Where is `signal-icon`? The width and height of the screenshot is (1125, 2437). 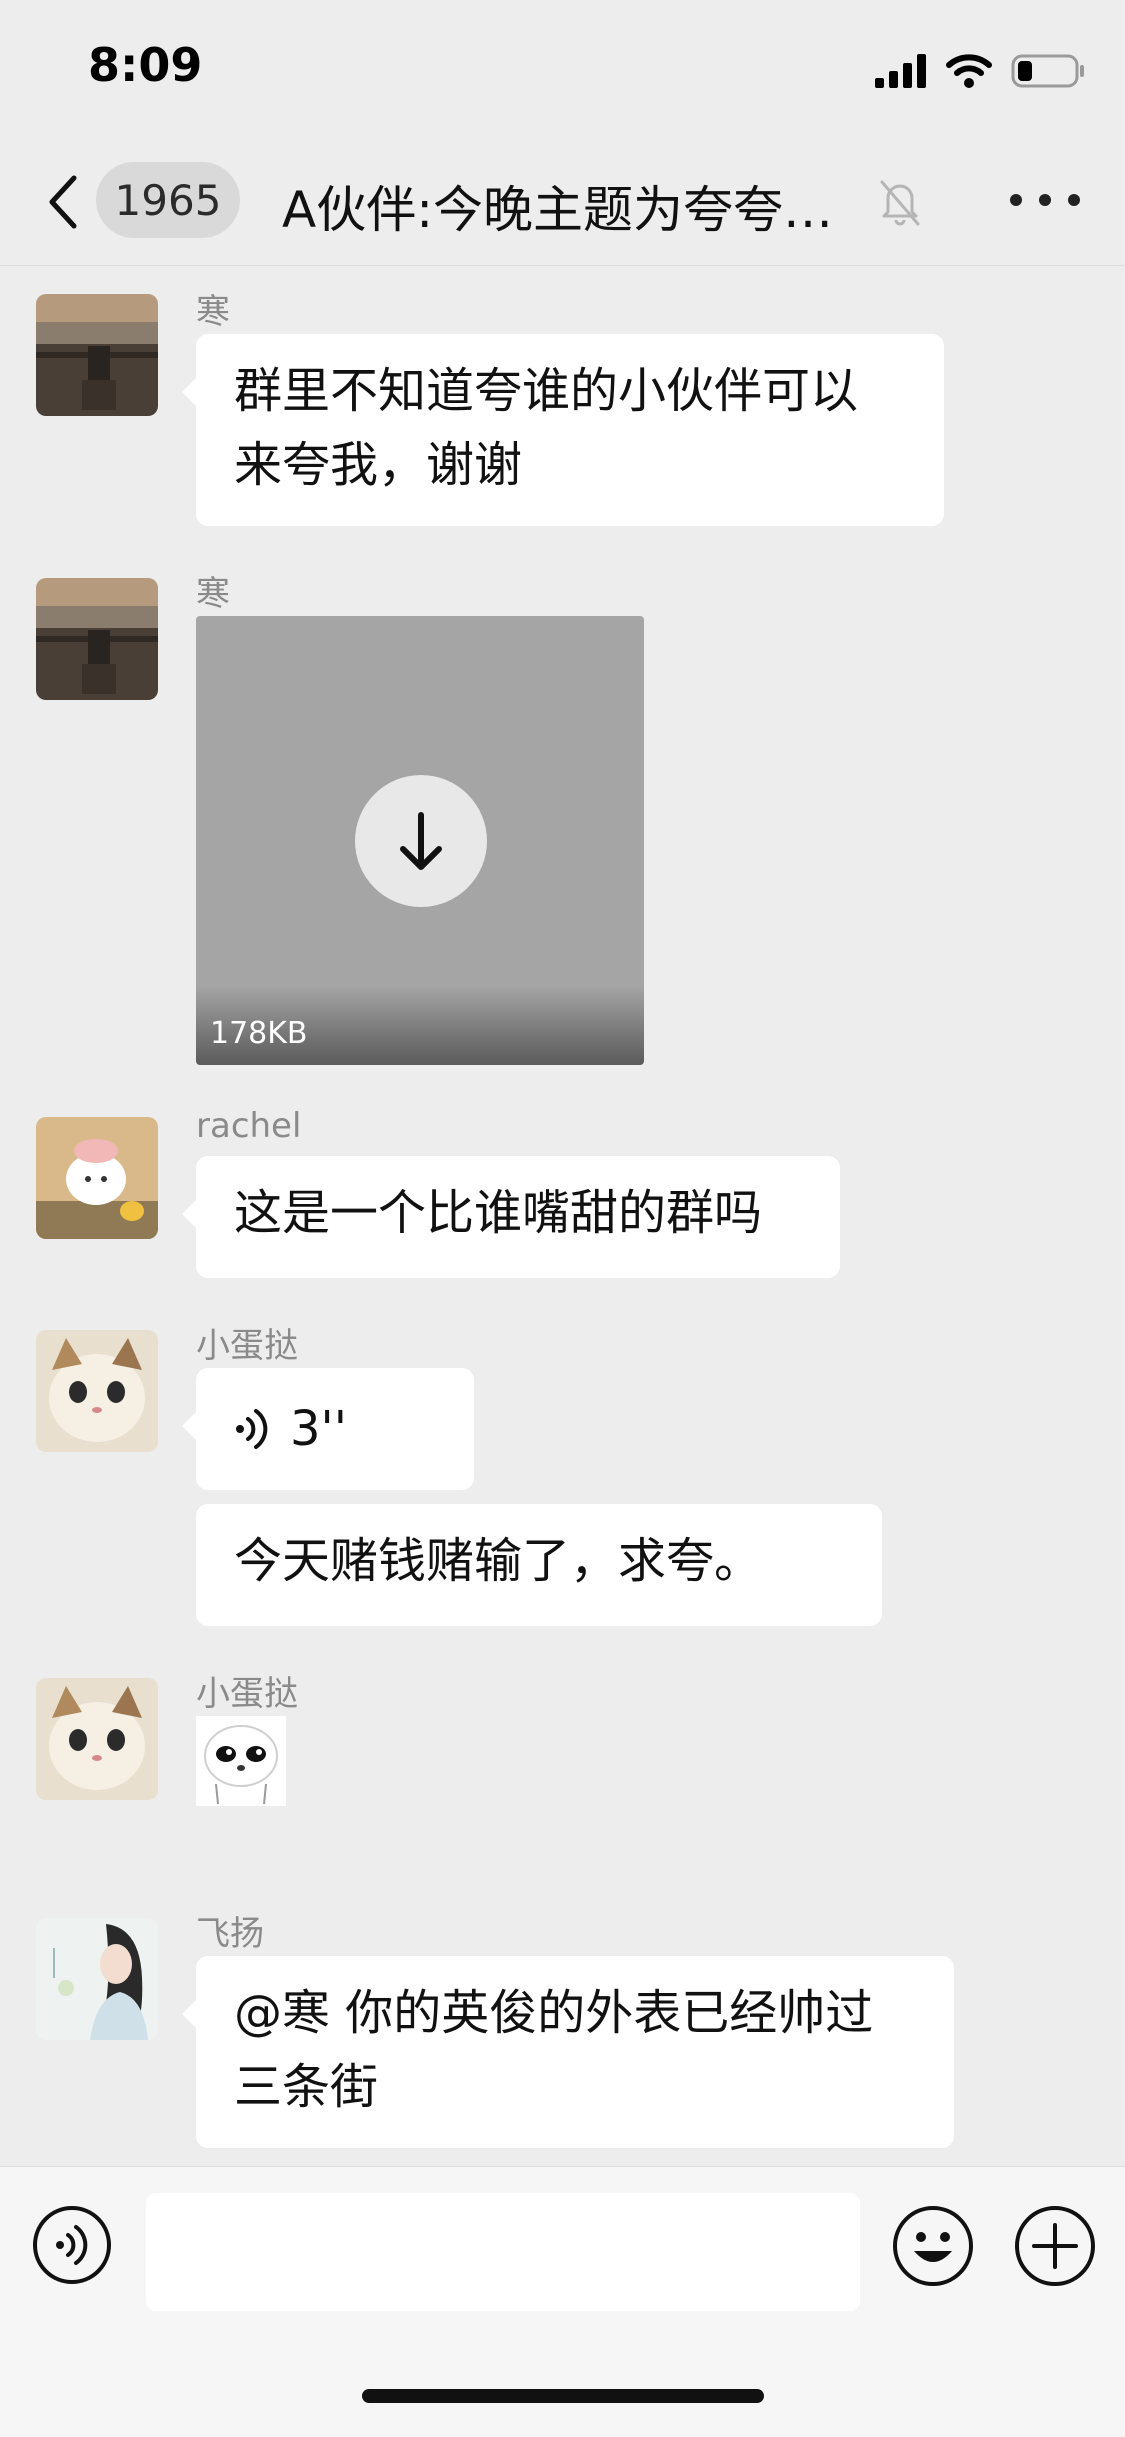
signal-icon is located at coordinates (900, 71).